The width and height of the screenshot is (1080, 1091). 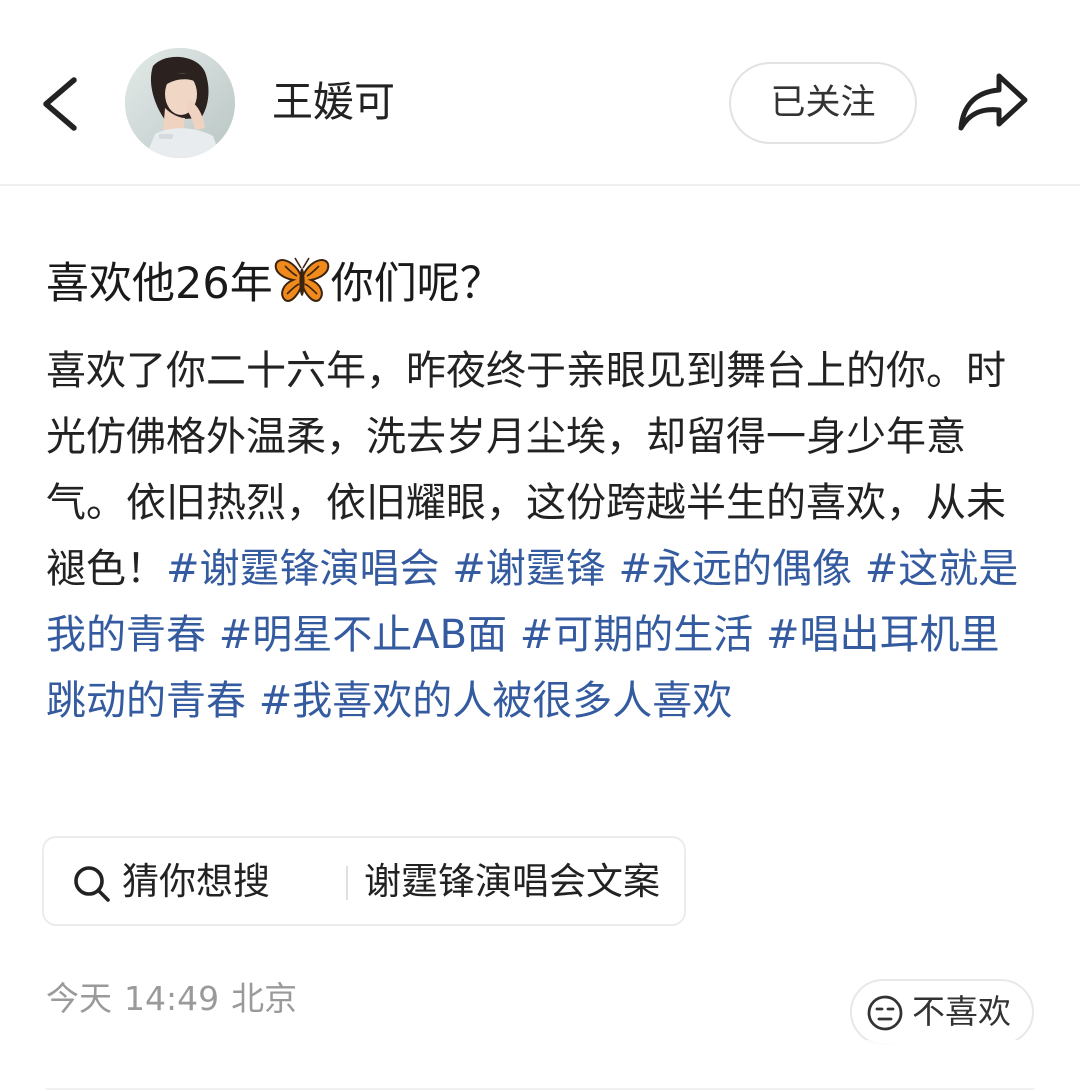 What do you see at coordinates (196, 881) in the screenshot?
I see `search-suggestion-label: 猜你想搜` at bounding box center [196, 881].